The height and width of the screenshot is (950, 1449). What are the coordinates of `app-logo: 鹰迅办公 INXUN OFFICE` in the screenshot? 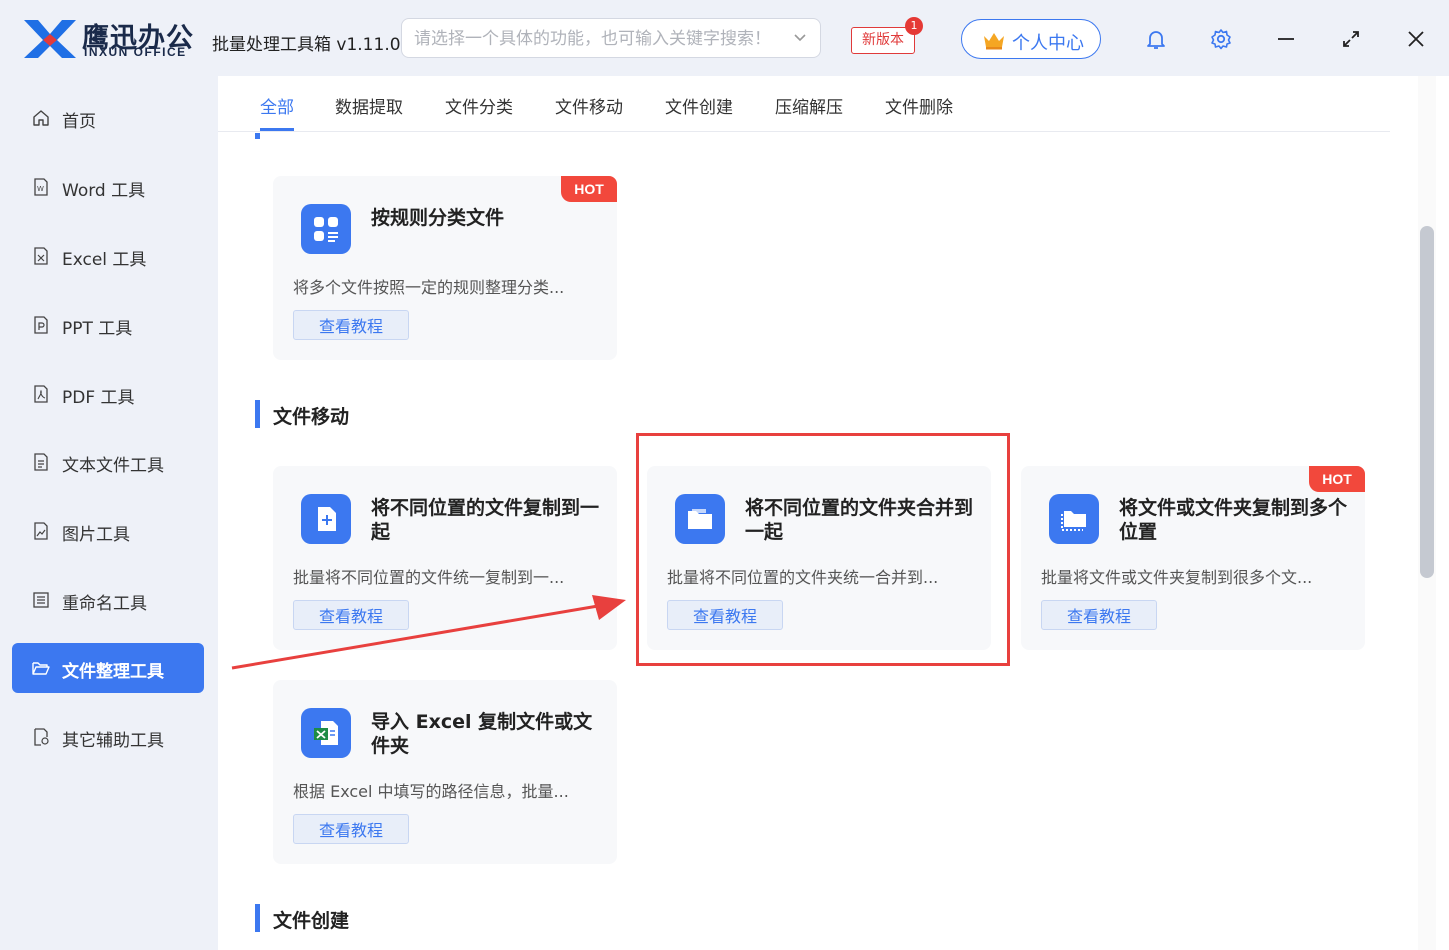 It's located at (110, 38).